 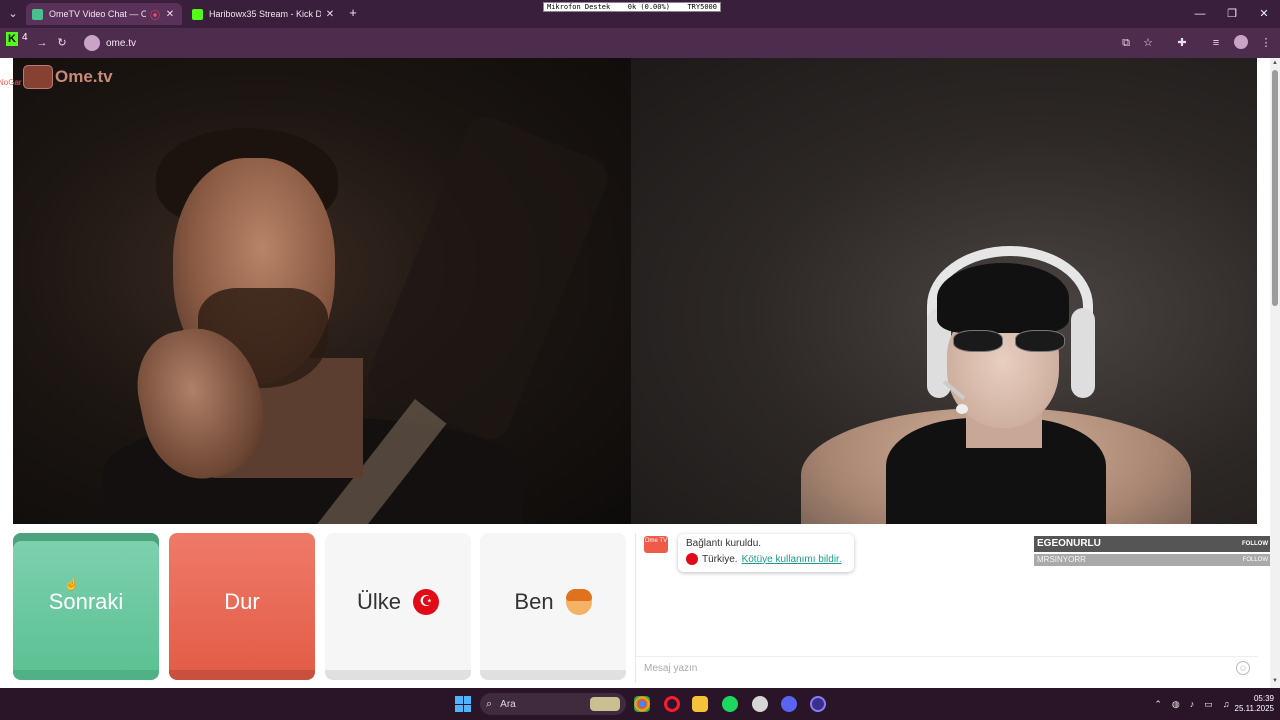 What do you see at coordinates (1275, 682) in the screenshot?
I see `scroll-down-icon: ▼` at bounding box center [1275, 682].